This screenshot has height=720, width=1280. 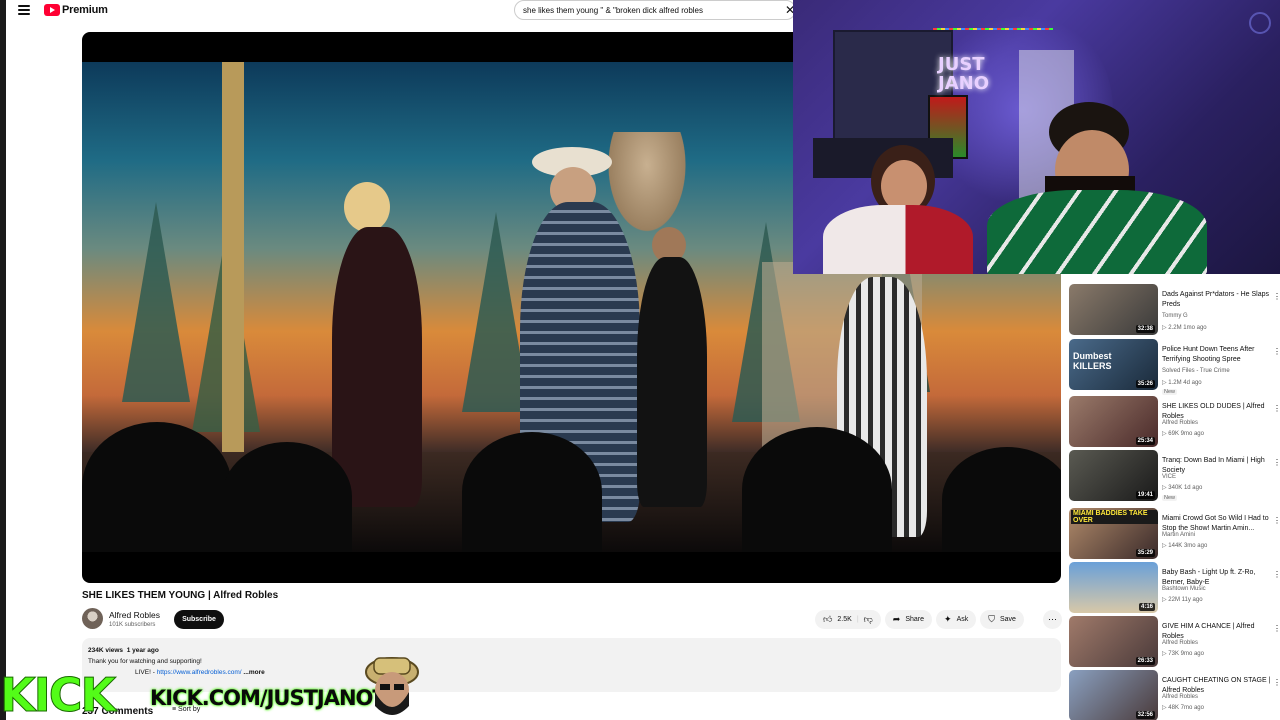 I want to click on new-badge: New, so click(x=1170, y=498).